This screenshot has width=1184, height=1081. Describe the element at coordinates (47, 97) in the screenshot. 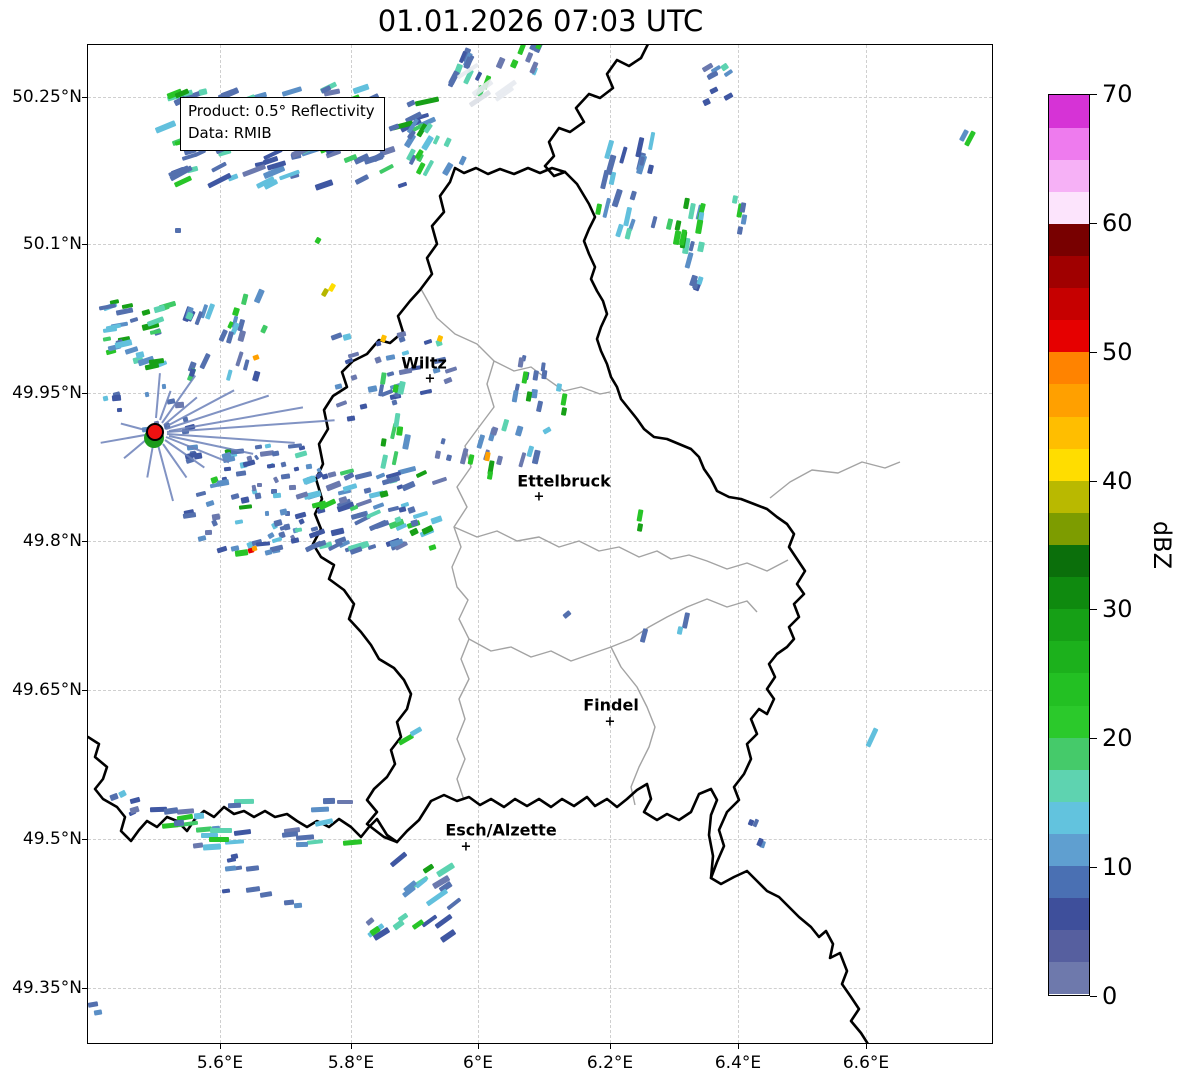

I see `y-axis-tick-label: 50.25°N` at that location.